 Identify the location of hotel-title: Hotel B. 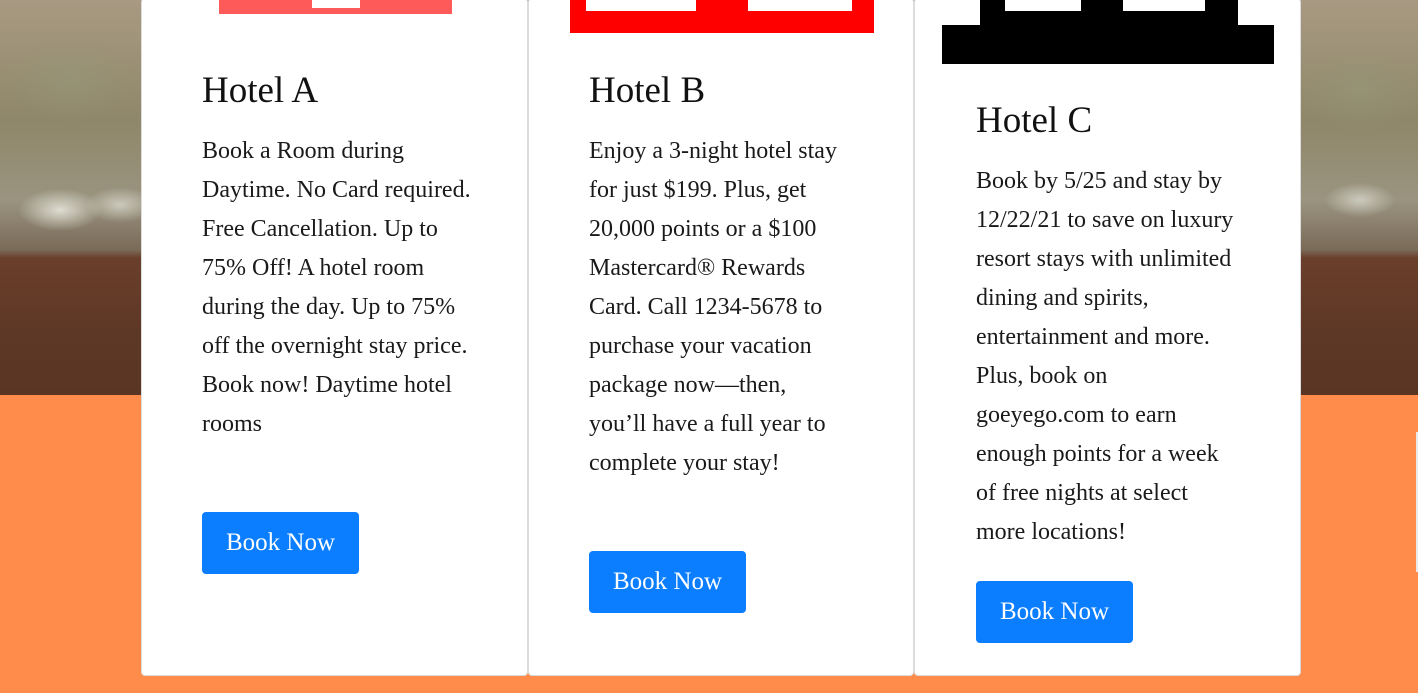
(647, 90).